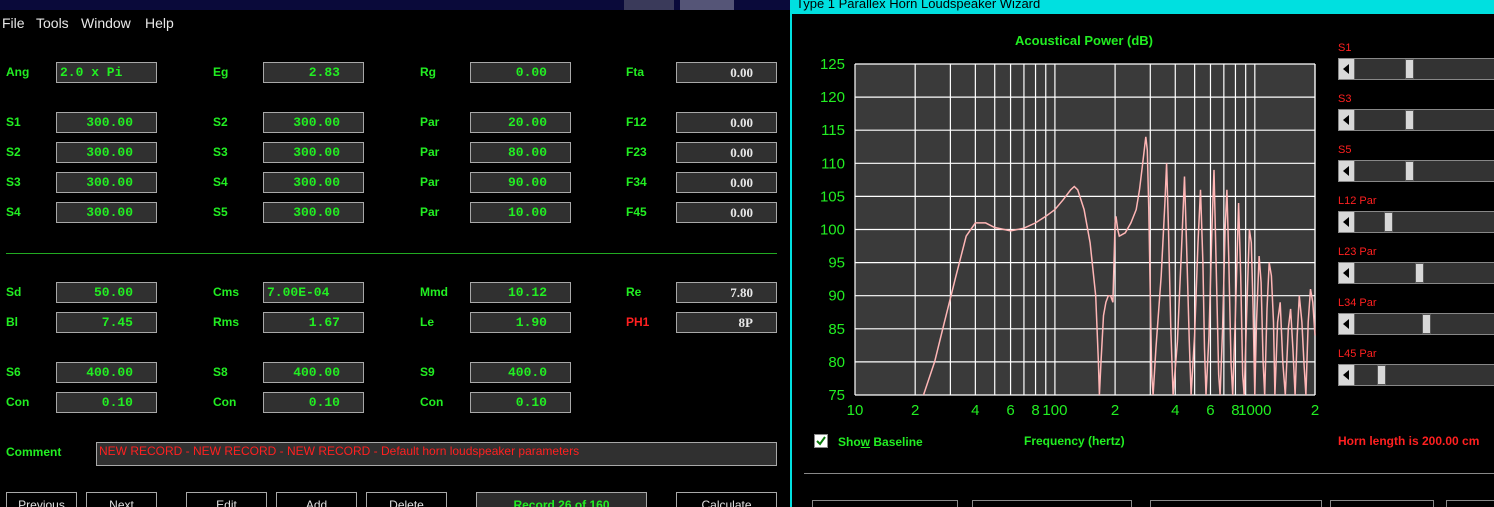  Describe the element at coordinates (406, 499) in the screenshot. I see `delete-button: Delete` at that location.